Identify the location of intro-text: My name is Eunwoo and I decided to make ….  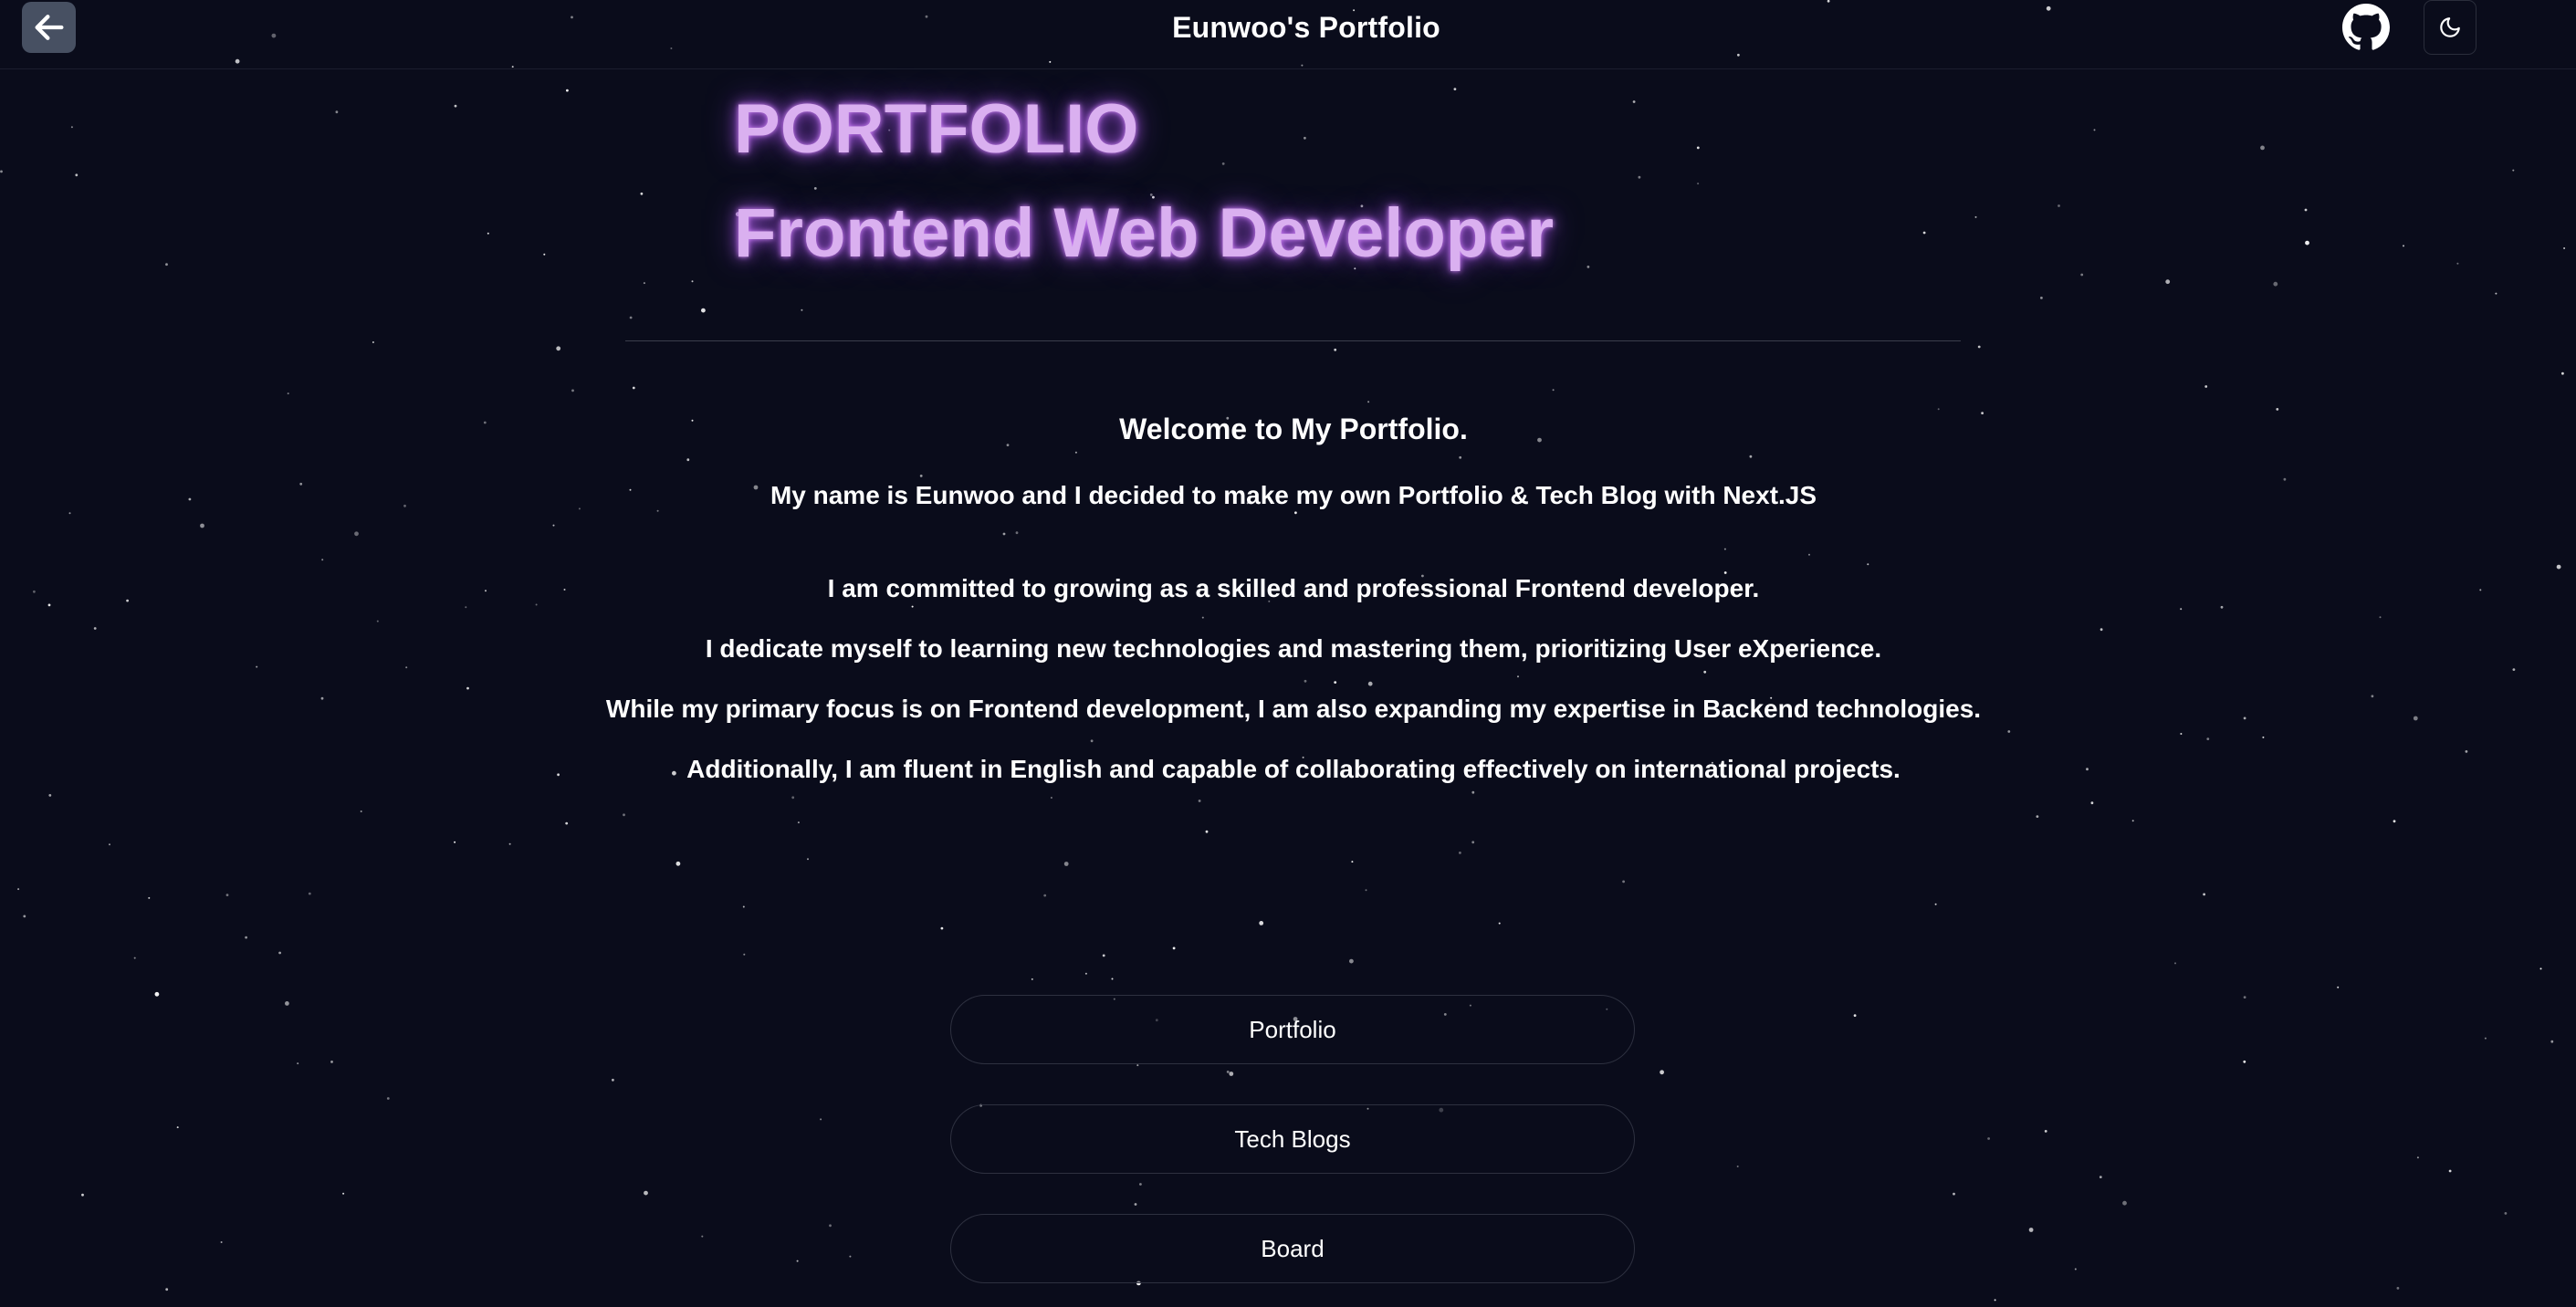
(1293, 495).